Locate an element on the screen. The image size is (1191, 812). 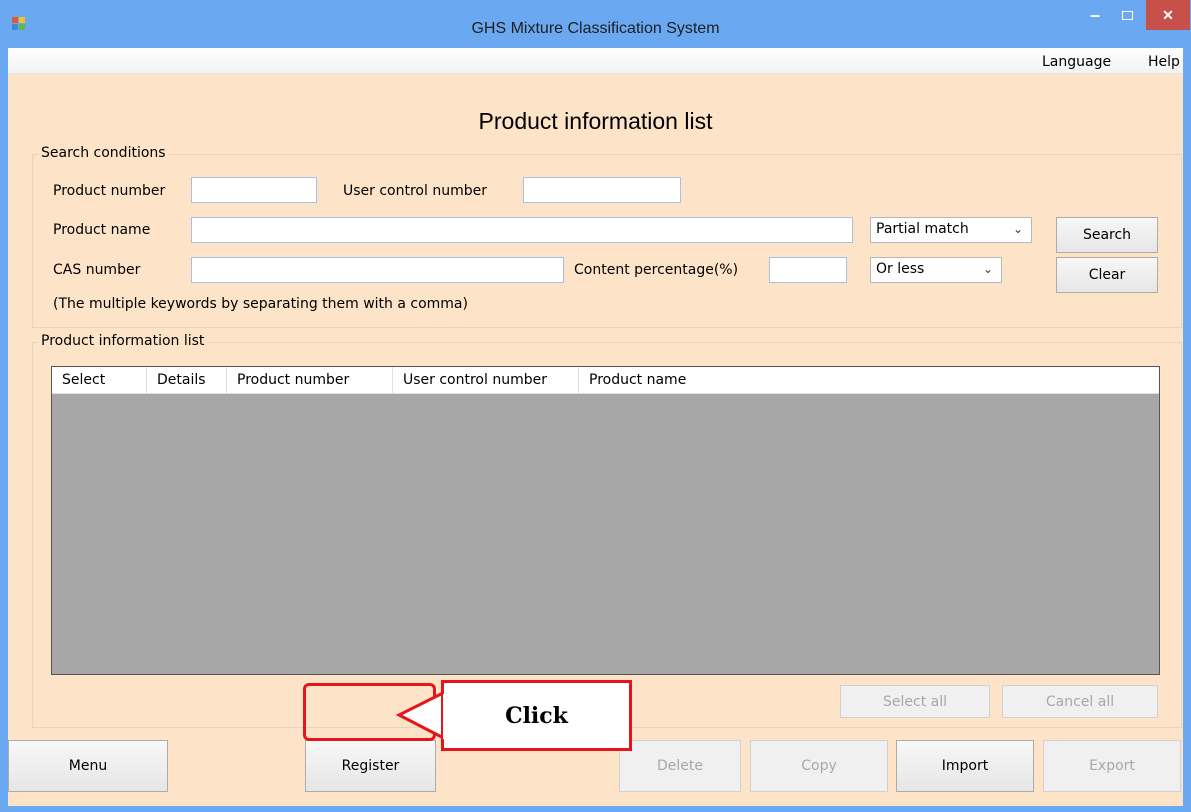
column-product-name: Product name is located at coordinates (869, 380).